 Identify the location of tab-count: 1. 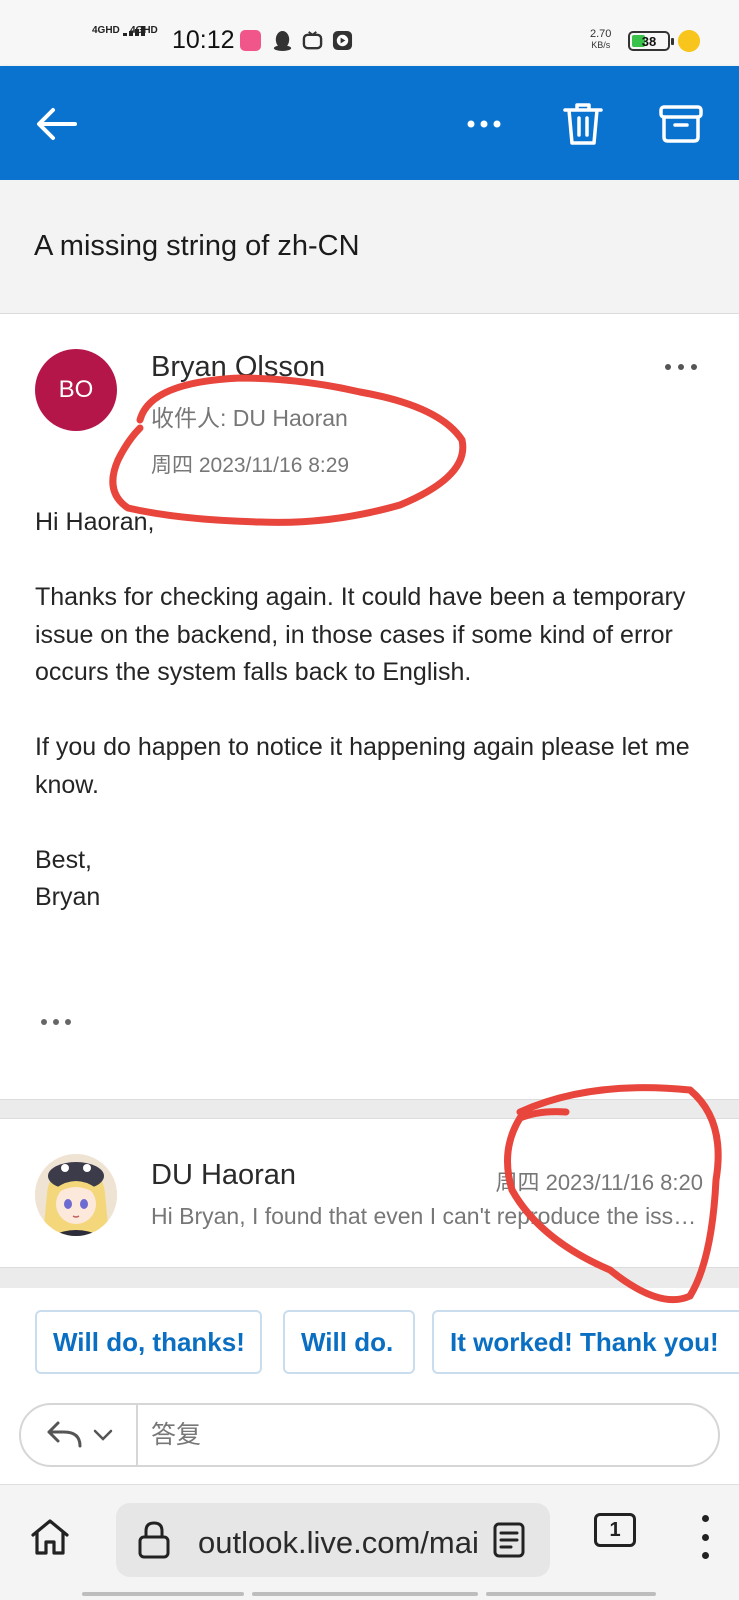
(615, 1529).